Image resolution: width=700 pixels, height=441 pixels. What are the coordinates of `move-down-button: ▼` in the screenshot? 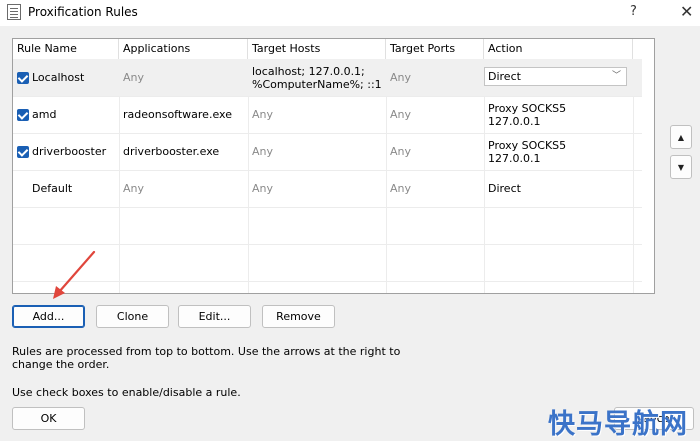 It's located at (681, 167).